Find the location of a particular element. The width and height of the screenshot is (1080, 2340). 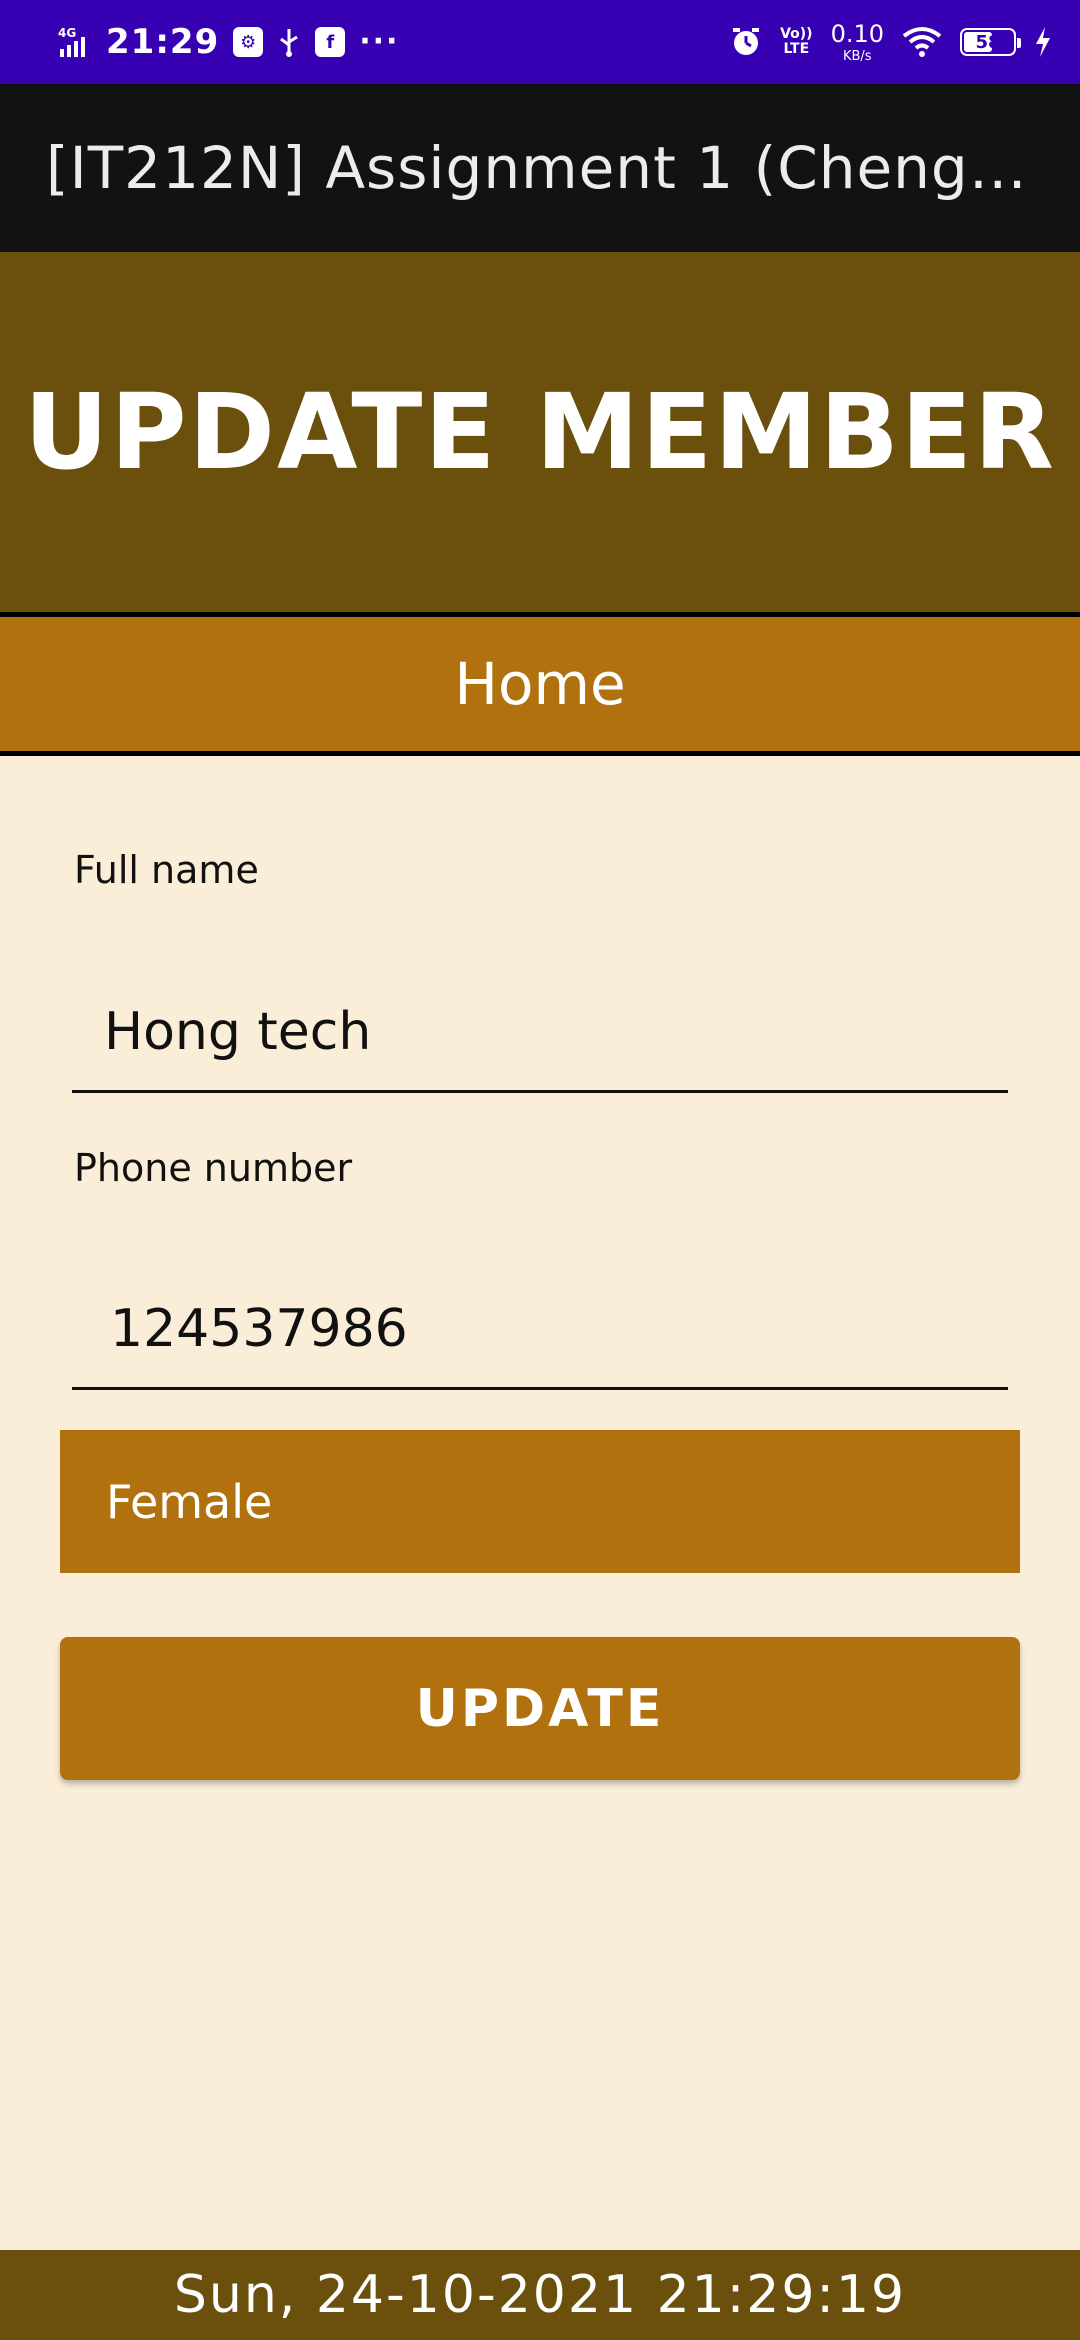

battery-icon: 58 is located at coordinates (990, 42).